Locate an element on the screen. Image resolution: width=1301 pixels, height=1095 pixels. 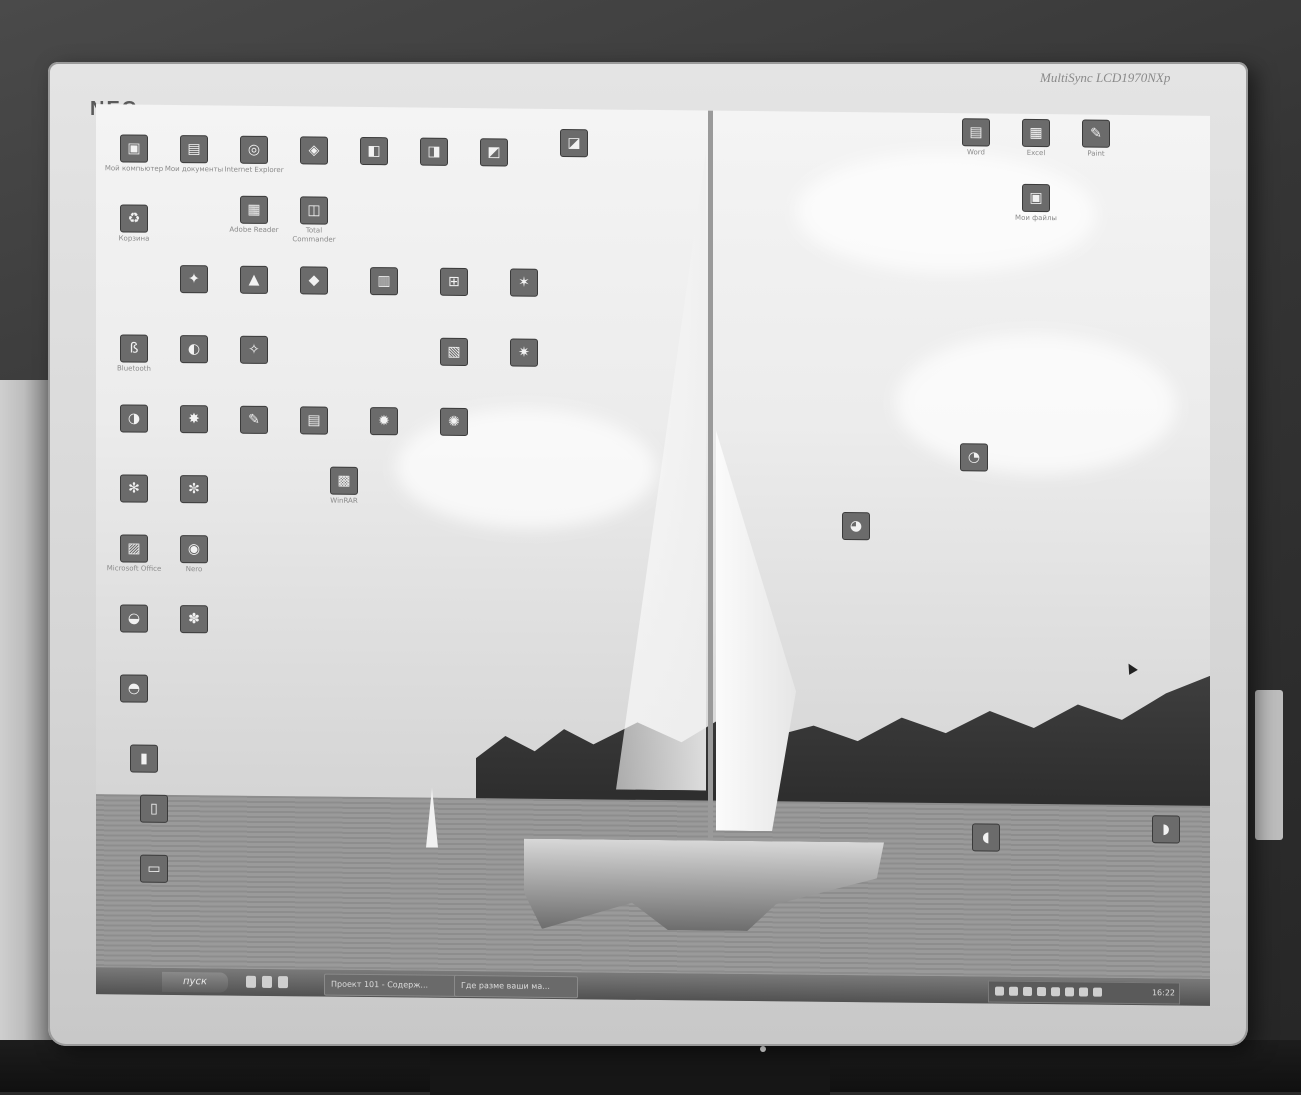
app-icon: ◪ is located at coordinates (574, 143).